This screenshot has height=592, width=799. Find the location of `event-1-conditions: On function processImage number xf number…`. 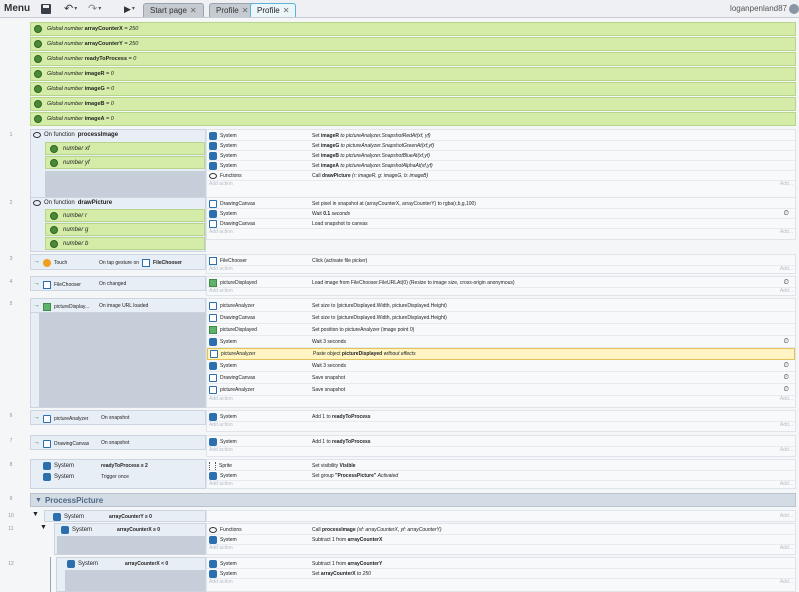

event-1-conditions: On function processImage number xf number… is located at coordinates (118, 164).